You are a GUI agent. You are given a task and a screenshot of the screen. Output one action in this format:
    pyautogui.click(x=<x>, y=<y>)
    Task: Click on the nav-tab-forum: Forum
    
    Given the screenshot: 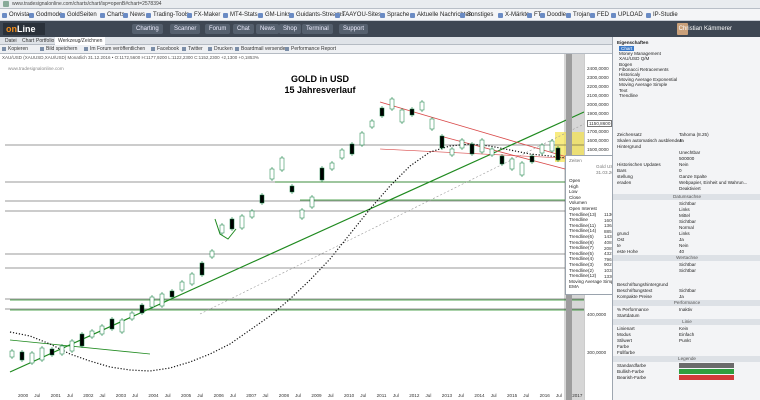 What is the action you would take?
    pyautogui.click(x=218, y=29)
    